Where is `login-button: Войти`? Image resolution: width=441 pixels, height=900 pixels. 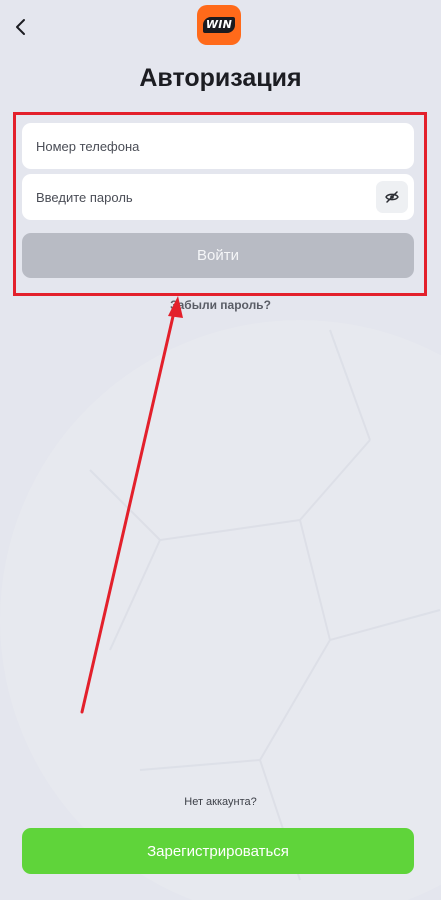 login-button: Войти is located at coordinates (218, 255).